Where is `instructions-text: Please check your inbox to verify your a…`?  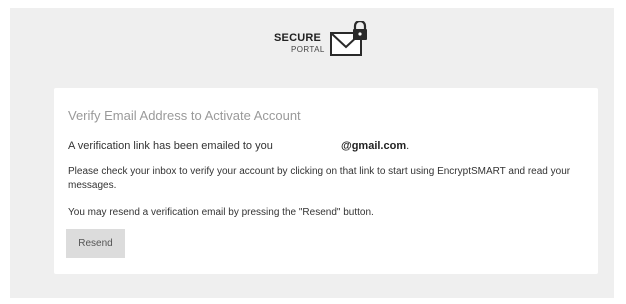
instructions-text: Please check your inbox to verify your a… is located at coordinates (319, 178).